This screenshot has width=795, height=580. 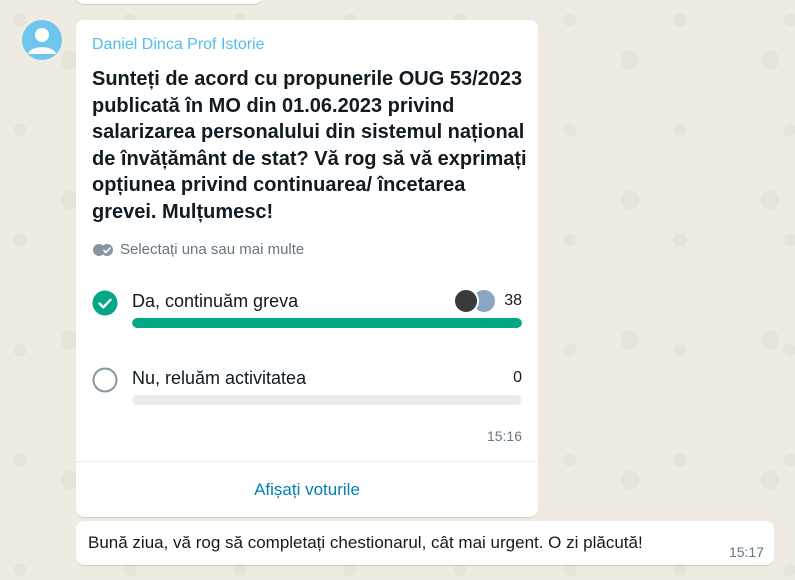 What do you see at coordinates (105, 303) in the screenshot?
I see `checked-circle-icon` at bounding box center [105, 303].